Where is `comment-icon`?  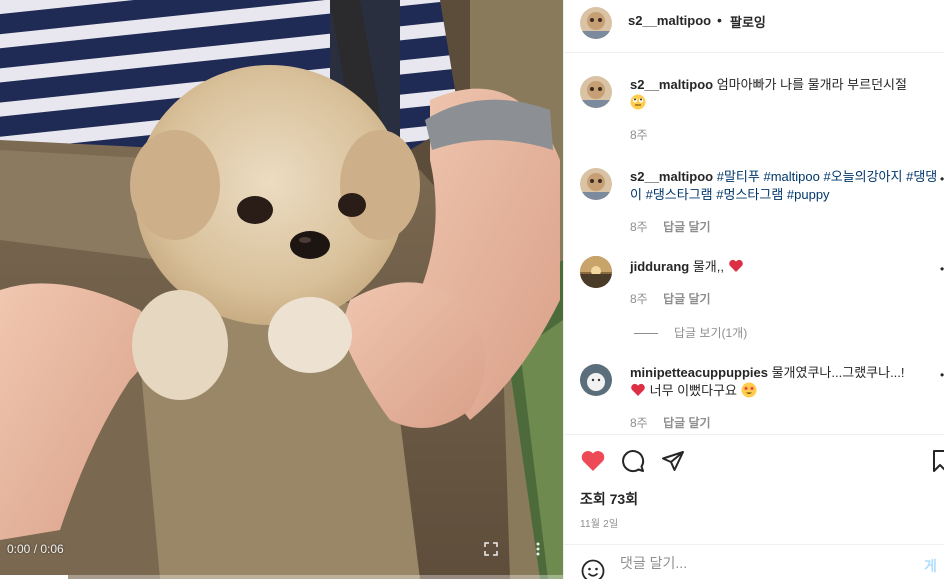
comment-icon is located at coordinates (633, 461).